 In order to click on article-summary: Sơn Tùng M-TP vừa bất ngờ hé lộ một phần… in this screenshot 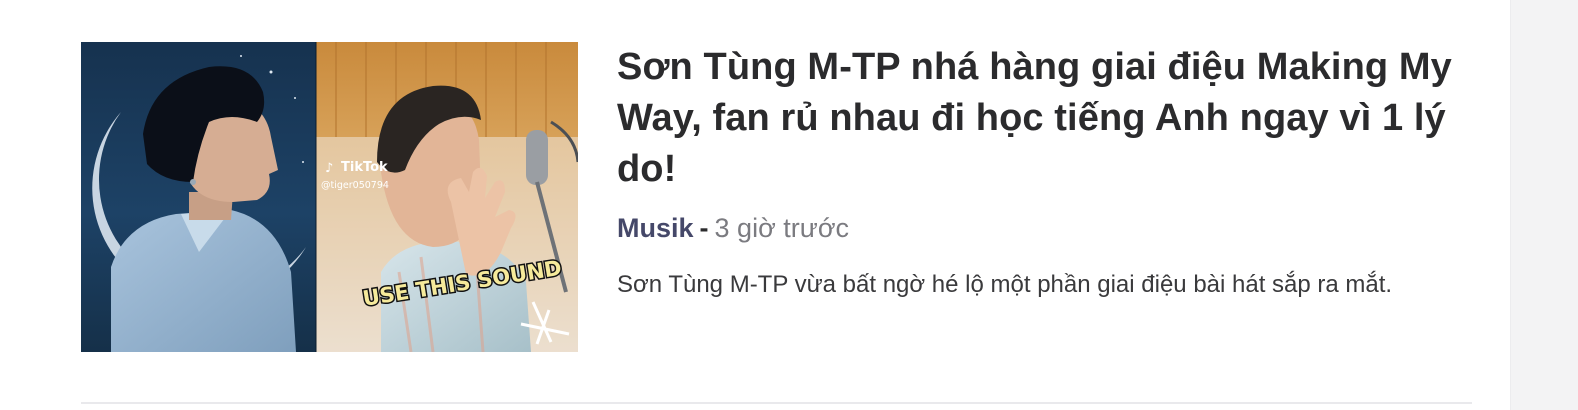, I will do `click(1005, 284)`.